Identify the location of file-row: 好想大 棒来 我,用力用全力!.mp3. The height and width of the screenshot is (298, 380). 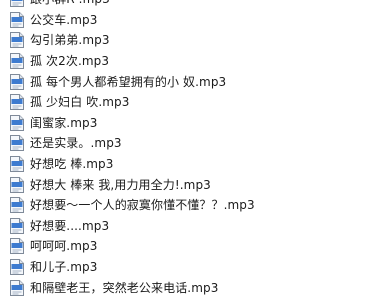
(190, 184).